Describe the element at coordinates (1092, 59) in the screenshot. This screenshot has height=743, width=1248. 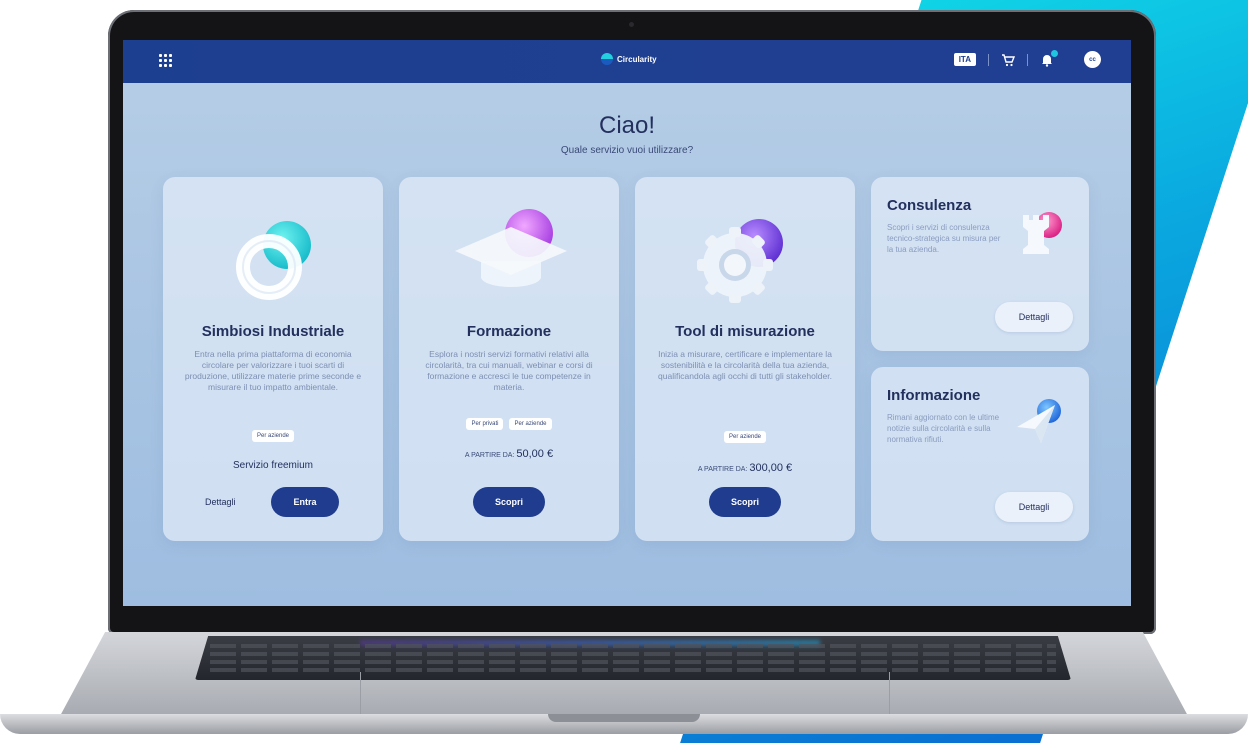
I see `avatar: cc` at that location.